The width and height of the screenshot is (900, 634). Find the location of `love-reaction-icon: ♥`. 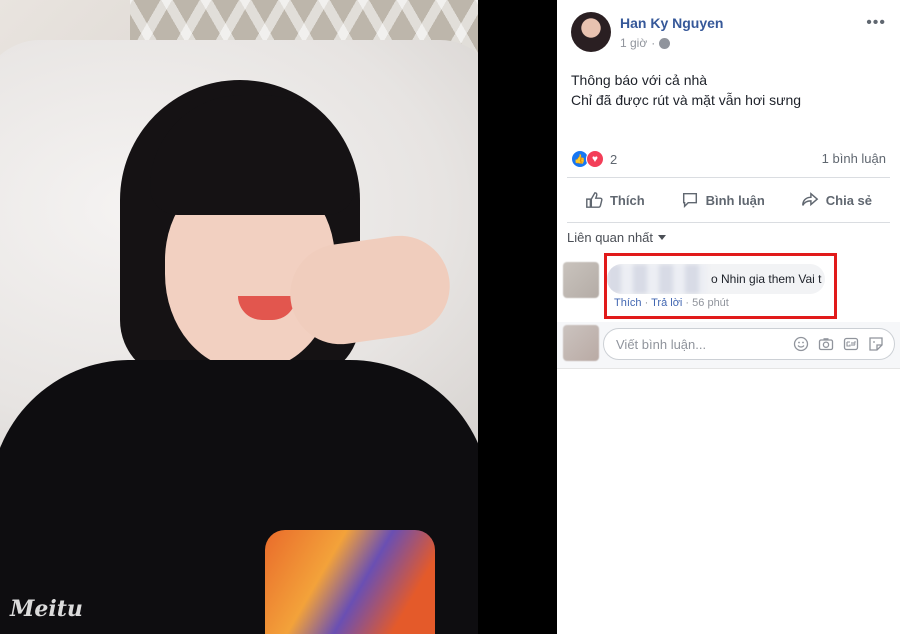

love-reaction-icon: ♥ is located at coordinates (595, 159).